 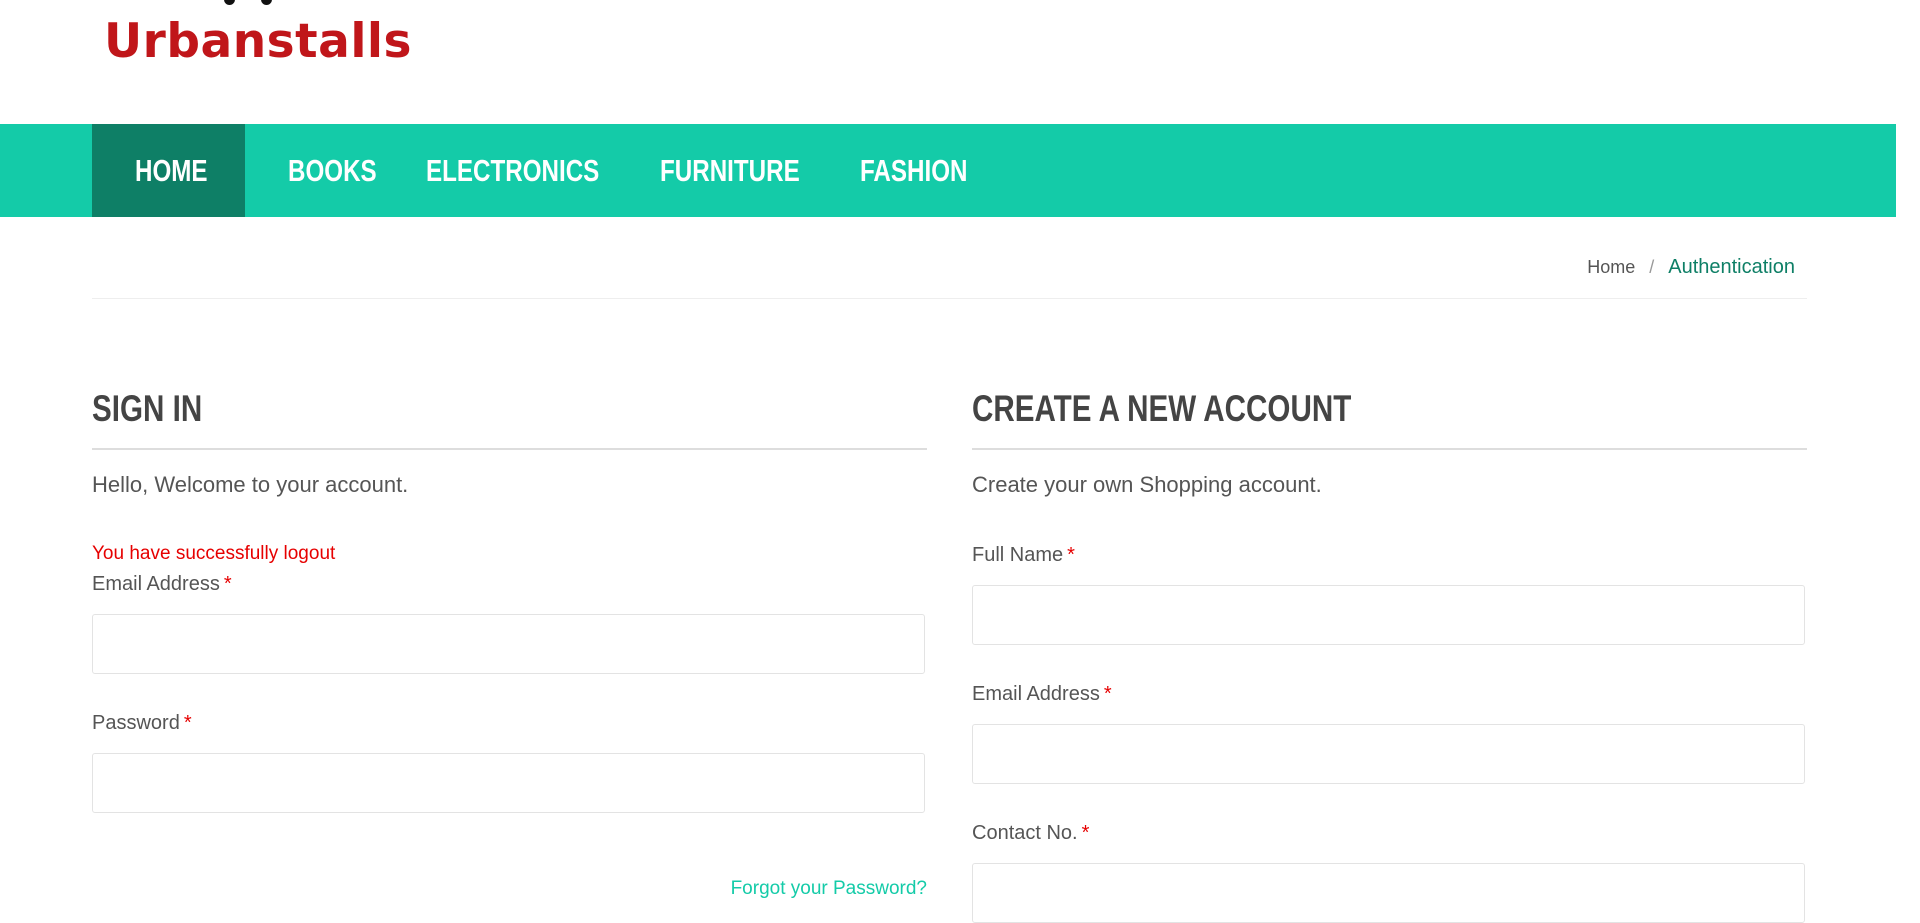 What do you see at coordinates (156, 584) in the screenshot?
I see `signin-email-label-text: Email Address` at bounding box center [156, 584].